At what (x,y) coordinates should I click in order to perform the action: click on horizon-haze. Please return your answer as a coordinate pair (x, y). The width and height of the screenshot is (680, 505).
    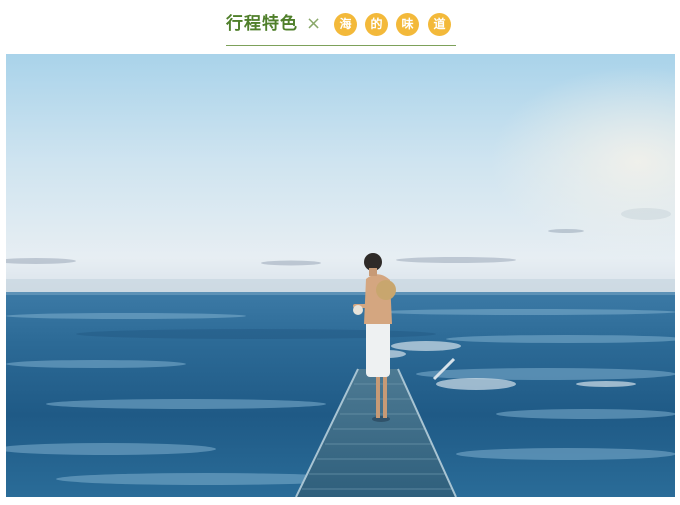
    Looking at the image, I should click on (340, 286).